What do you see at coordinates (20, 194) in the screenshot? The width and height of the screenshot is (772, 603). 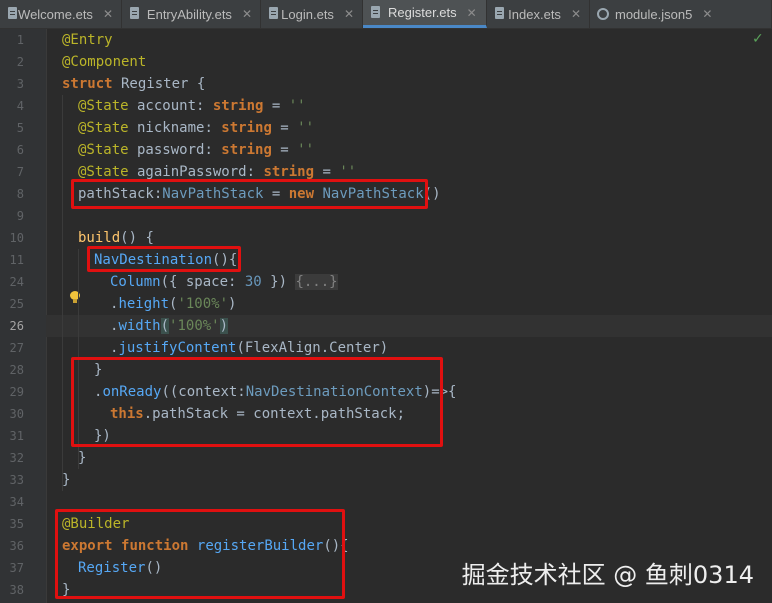 I see `line-number: 8` at bounding box center [20, 194].